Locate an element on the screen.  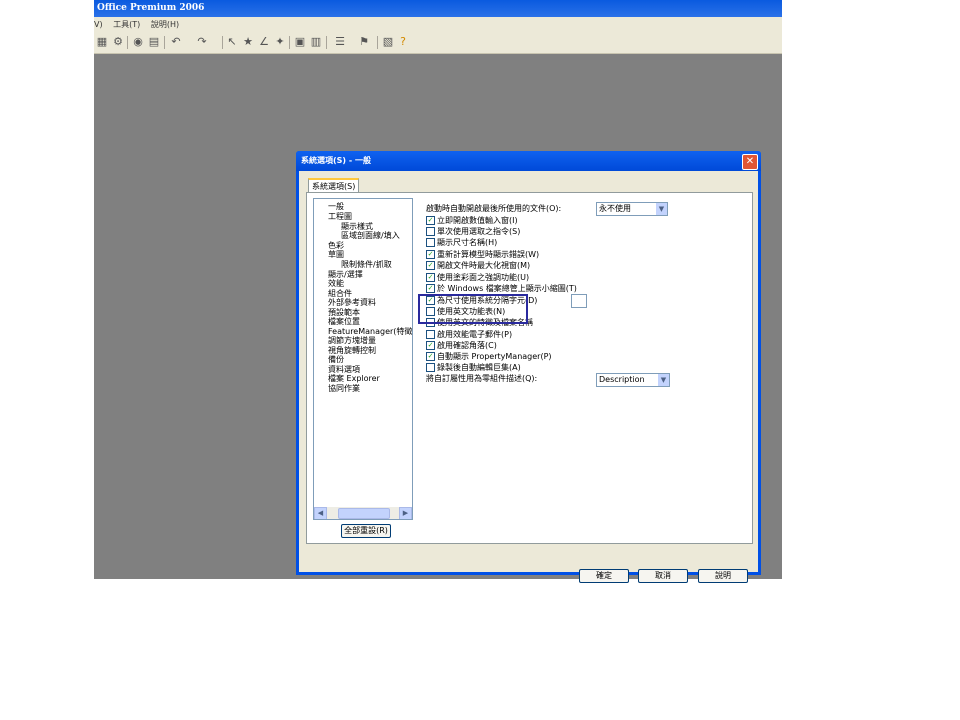
annotation-highlight-box is located at coordinates (473, 309).